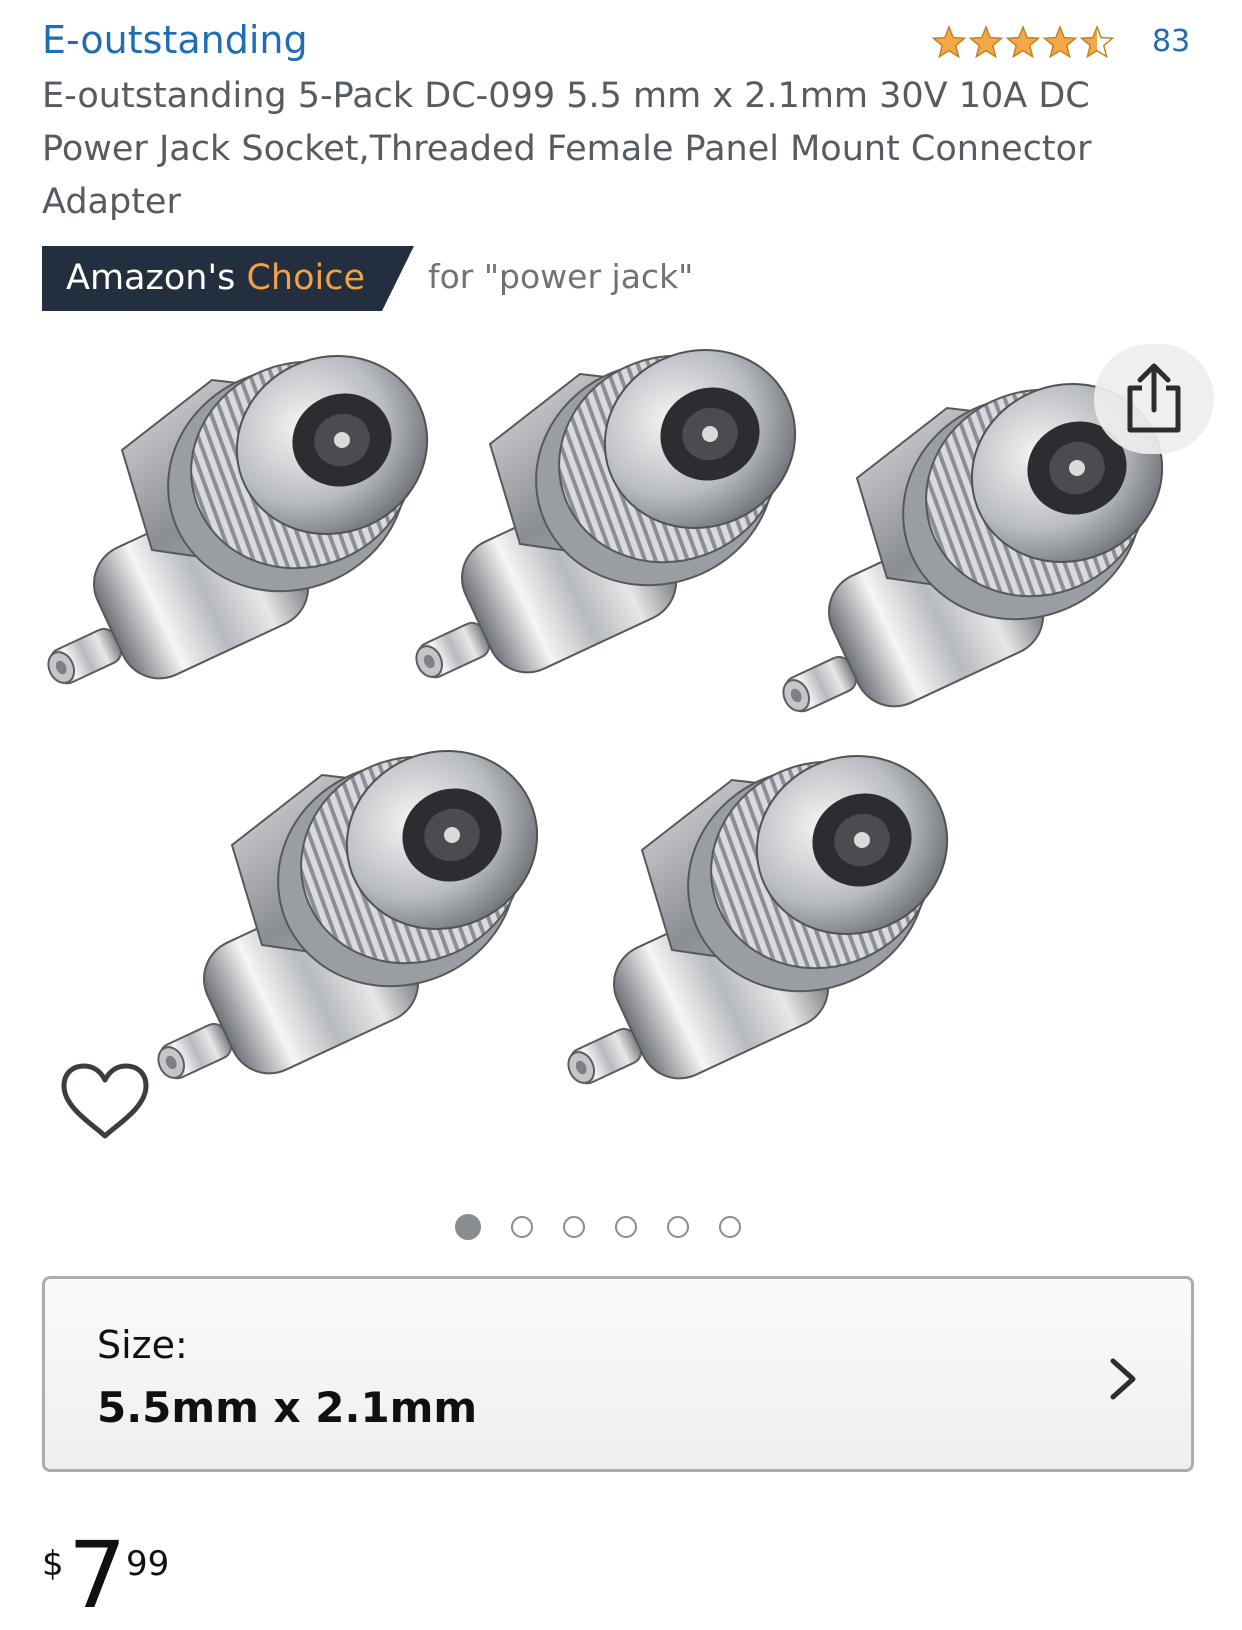 This screenshot has height=1630, width=1242. I want to click on brand-link: E-outstanding, so click(175, 40).